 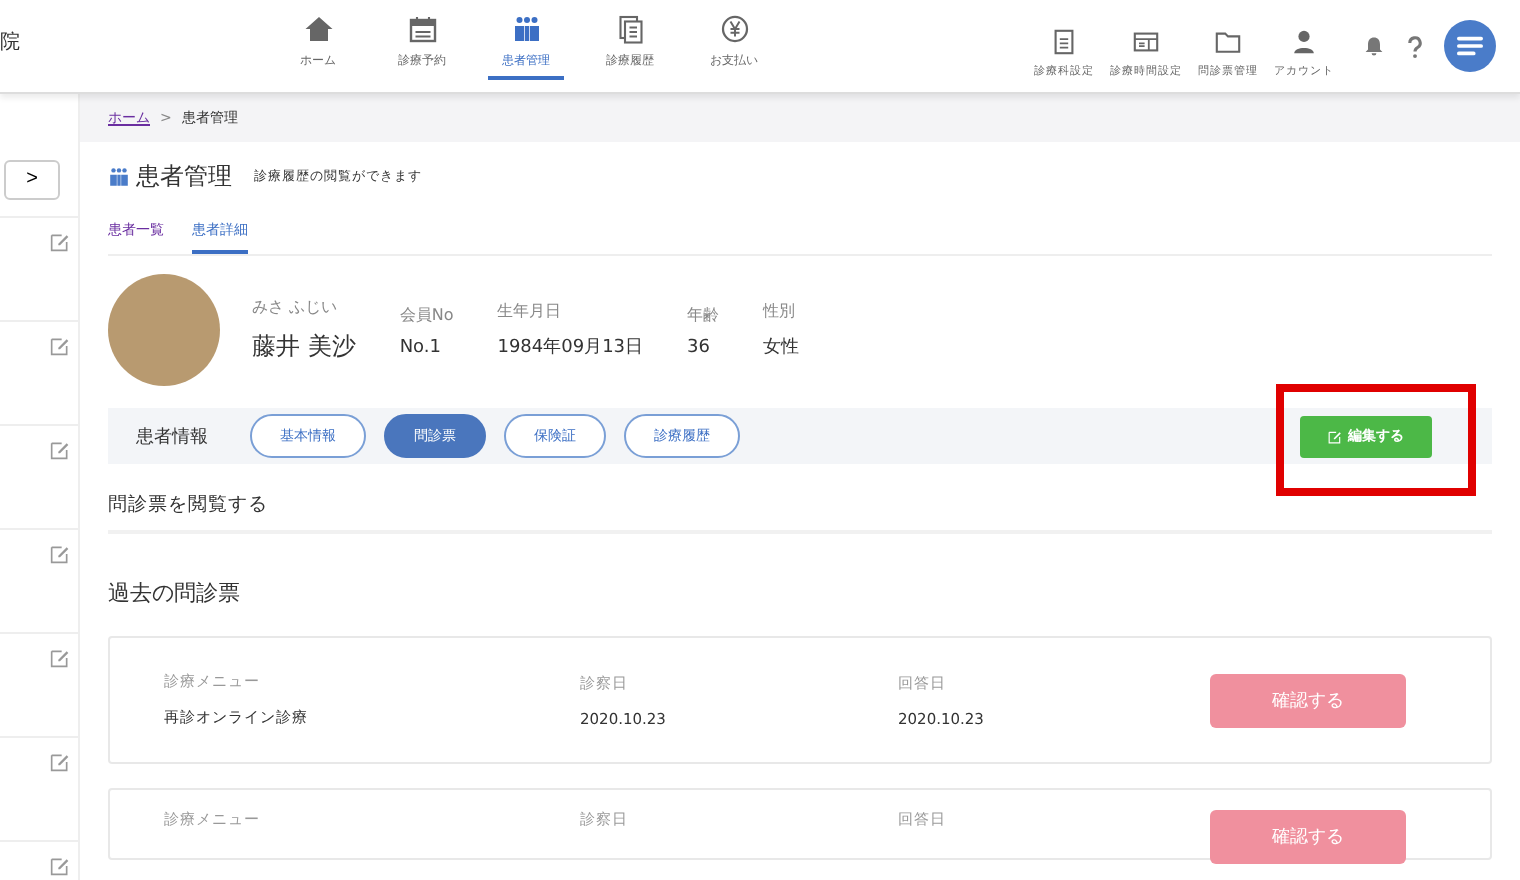 I want to click on section-title: 過去の問診票, so click(x=175, y=593).